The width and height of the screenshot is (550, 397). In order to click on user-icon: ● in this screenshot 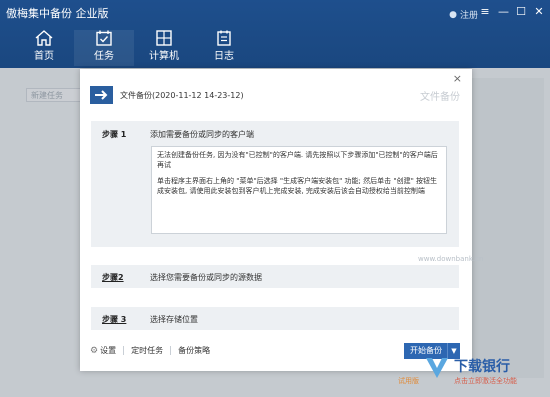, I will do `click(453, 14)`.